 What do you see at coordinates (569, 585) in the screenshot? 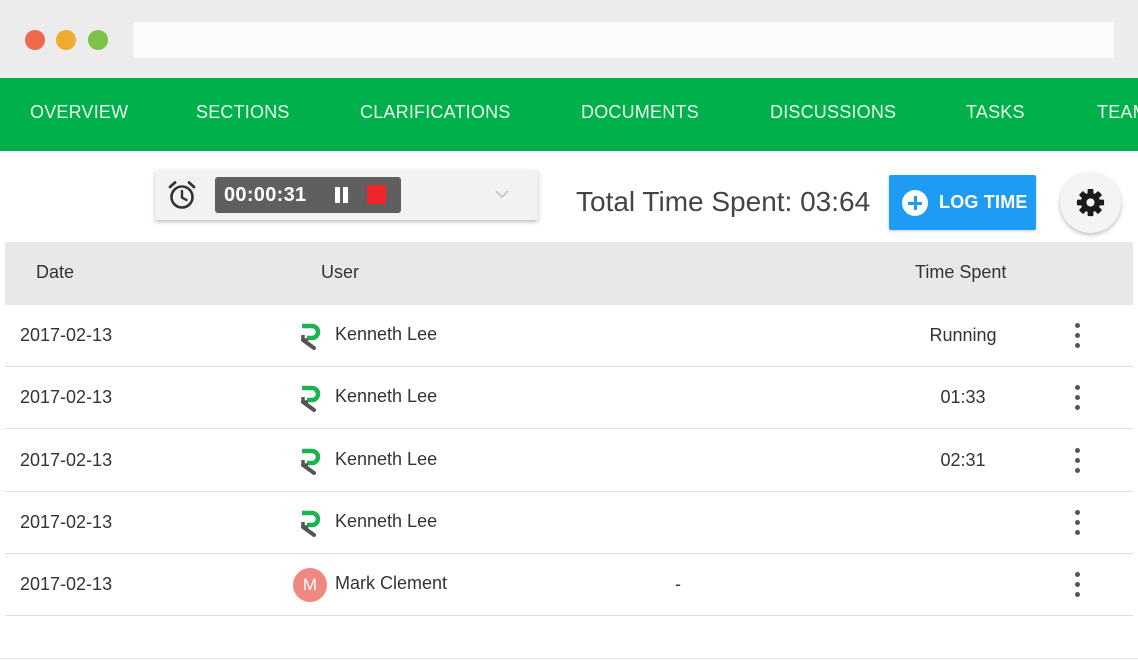
I see `table-row: 2017-02-13 M Mark Clement -` at bounding box center [569, 585].